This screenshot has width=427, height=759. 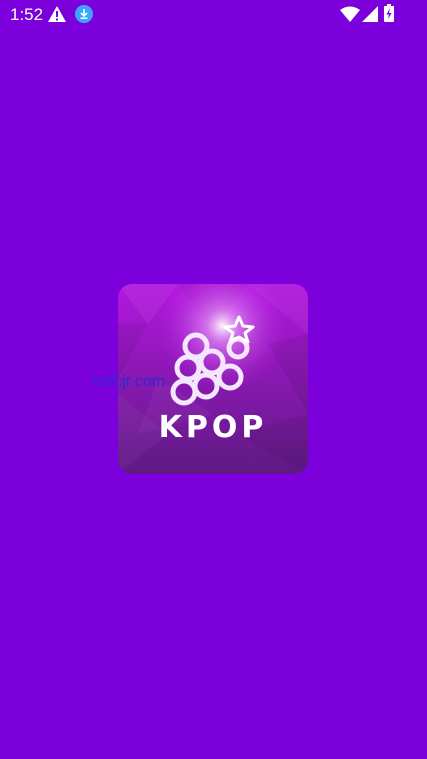 I want to click on battery-charging-icon, so click(x=389, y=13).